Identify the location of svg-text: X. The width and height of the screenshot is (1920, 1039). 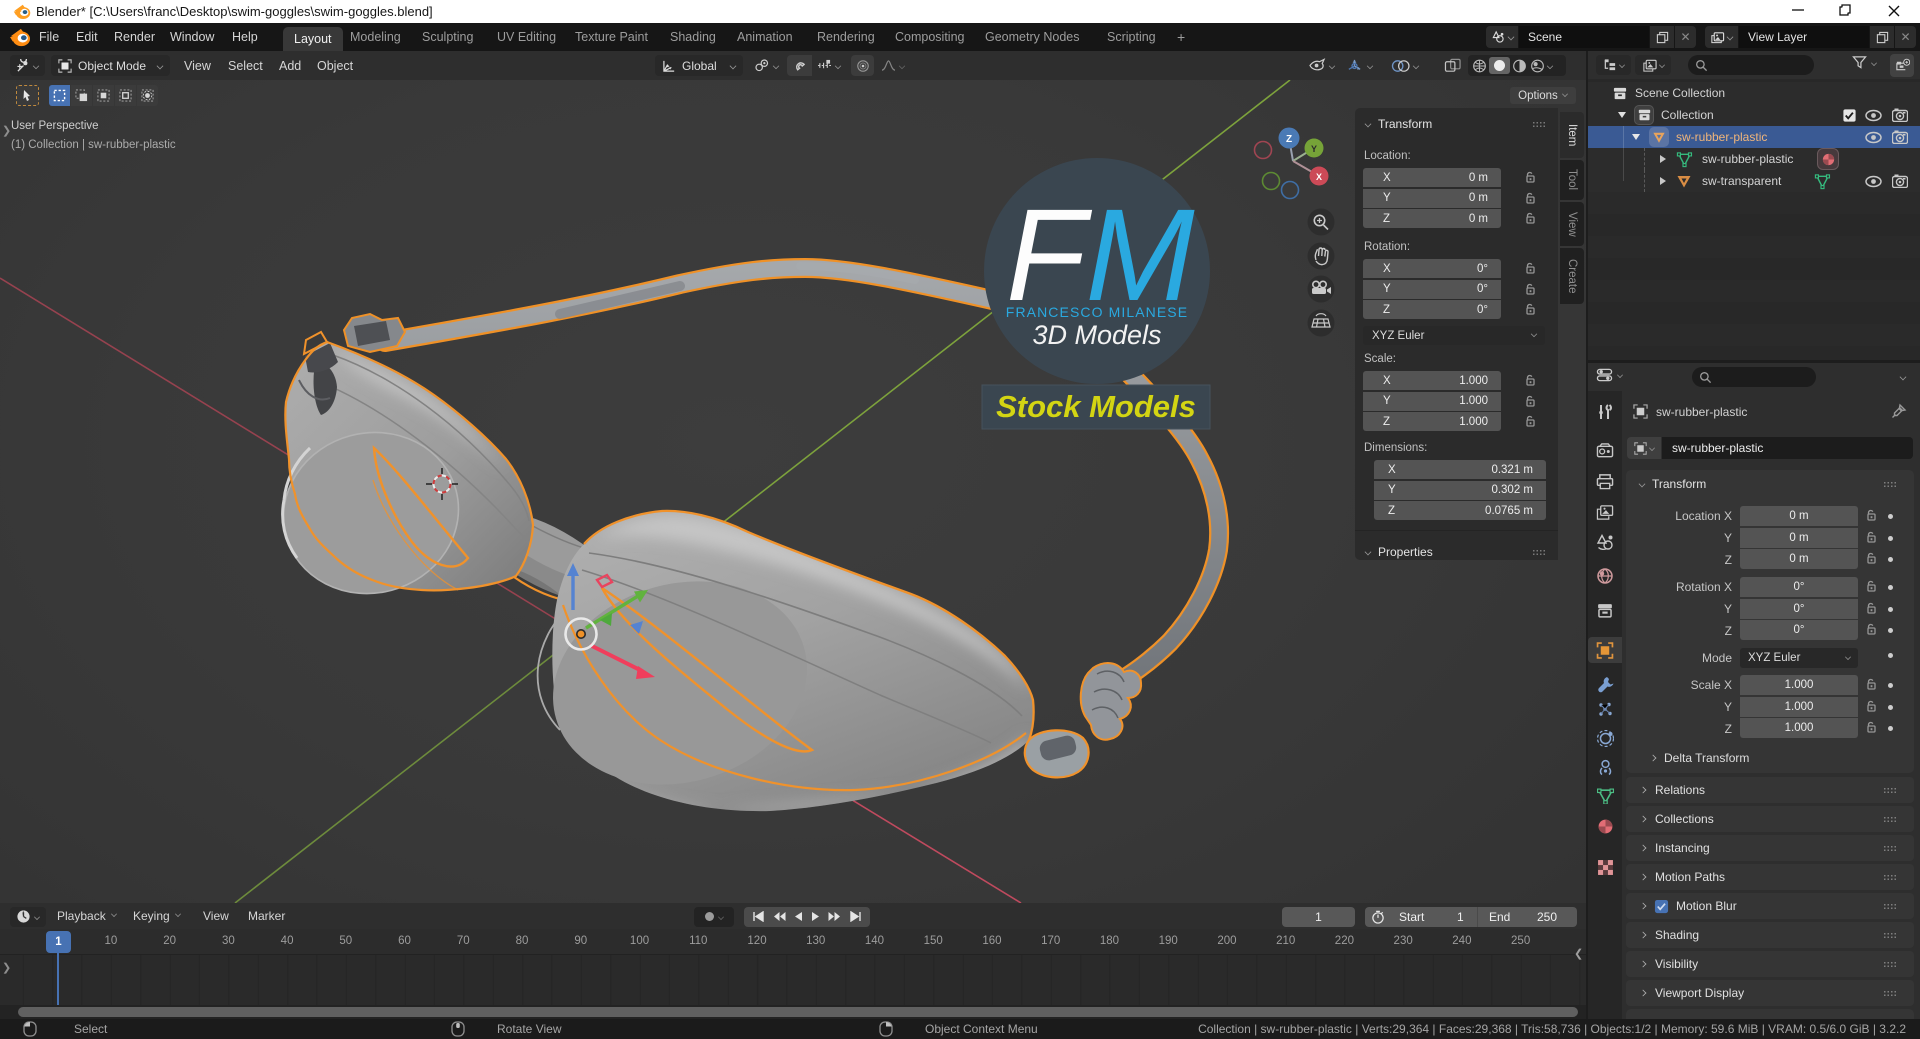
(1319, 177).